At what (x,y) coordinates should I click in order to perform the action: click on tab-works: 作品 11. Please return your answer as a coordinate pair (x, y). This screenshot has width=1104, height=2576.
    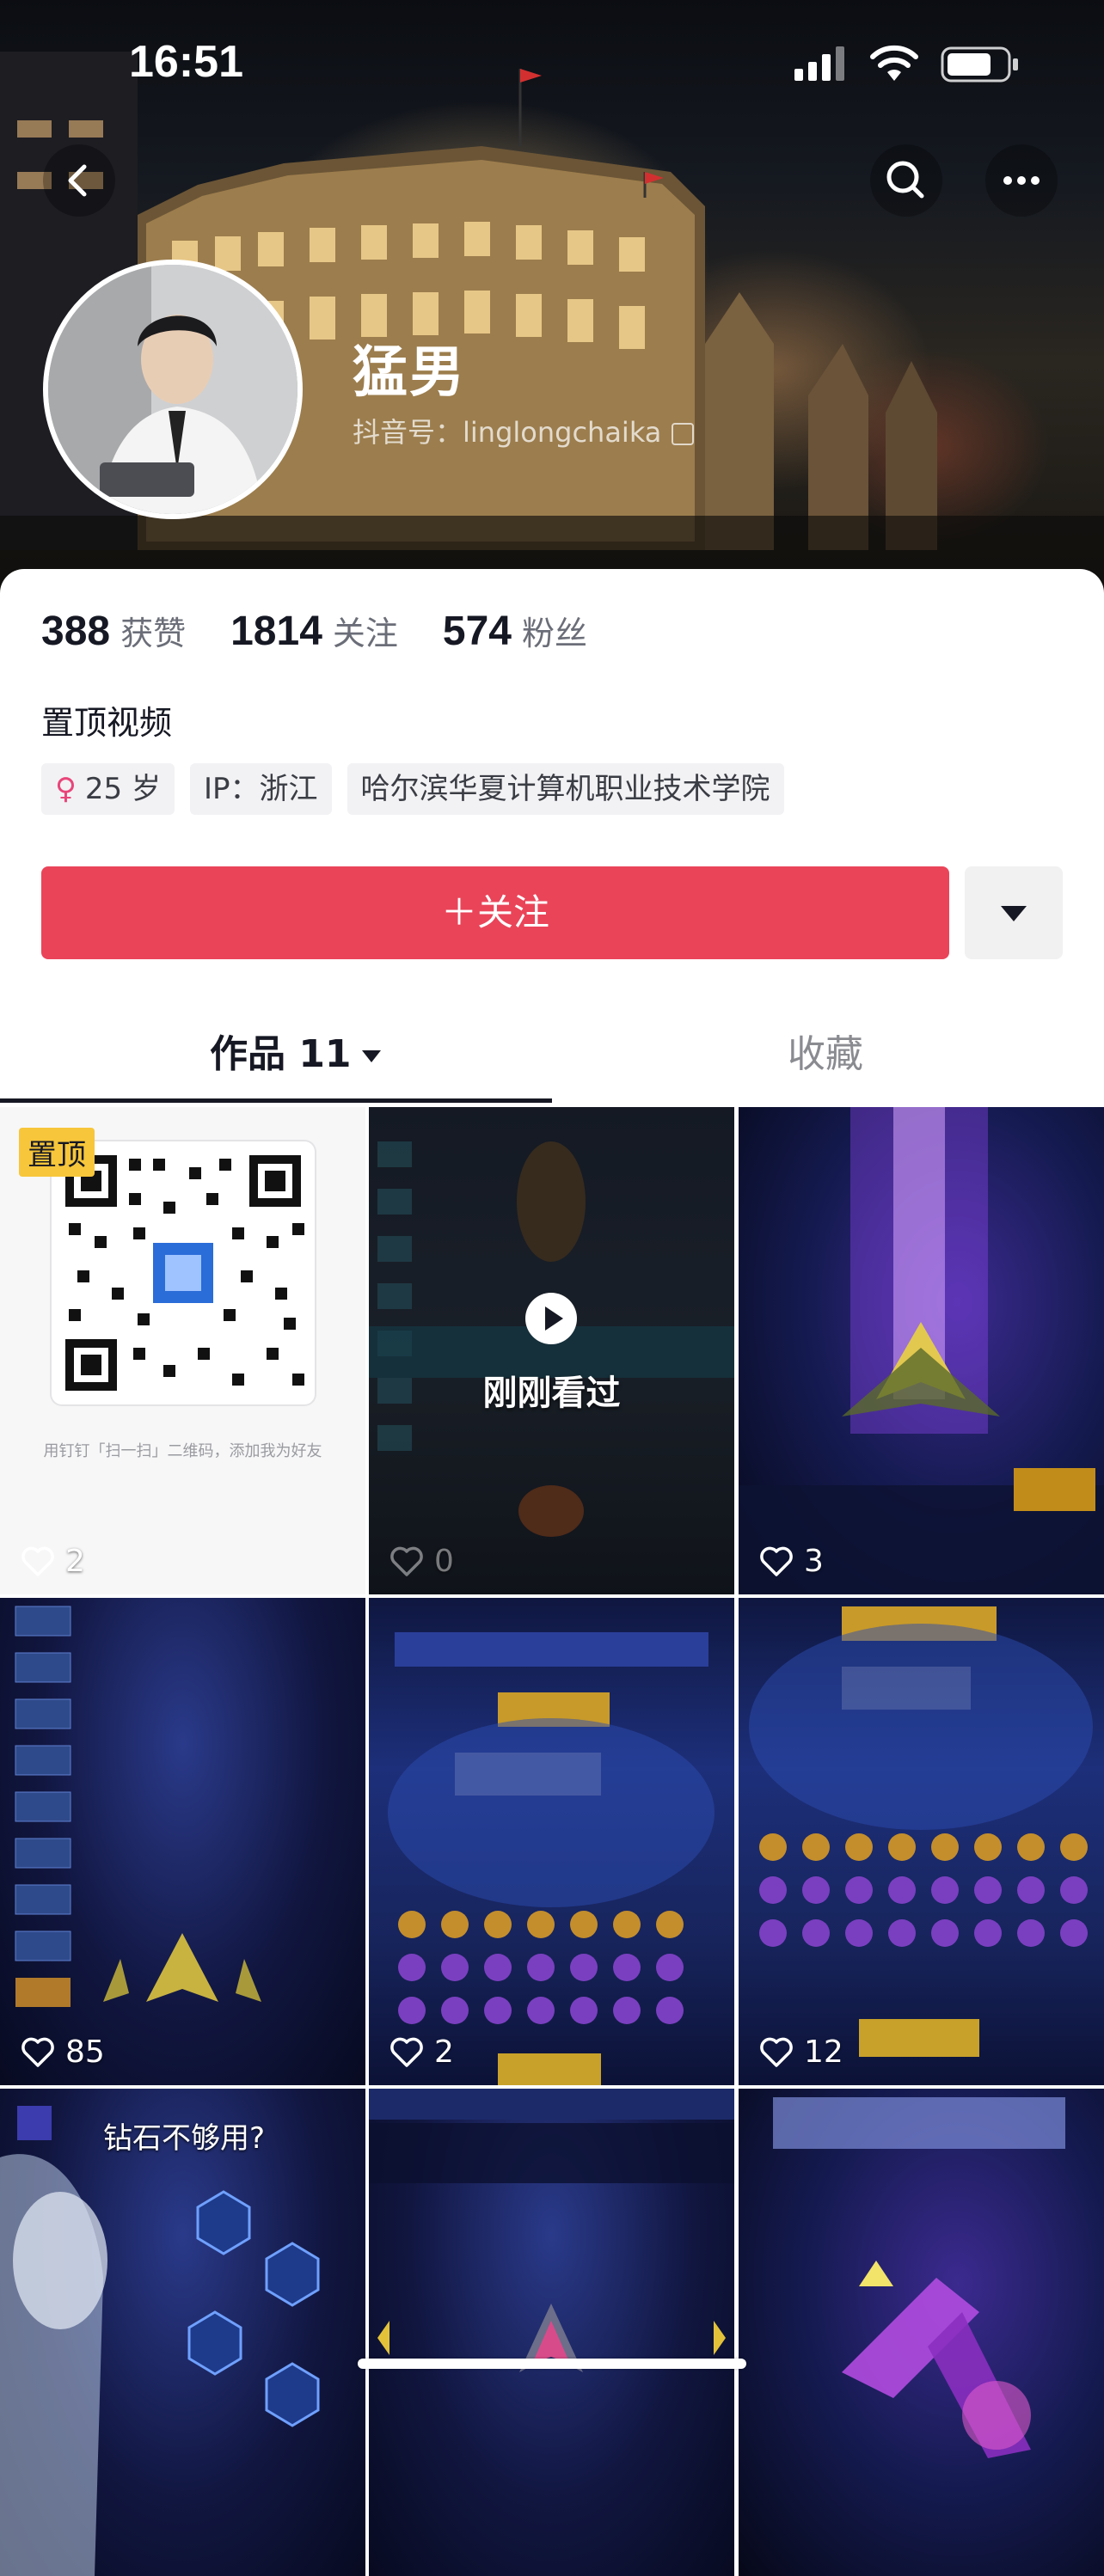
    Looking at the image, I should click on (296, 1050).